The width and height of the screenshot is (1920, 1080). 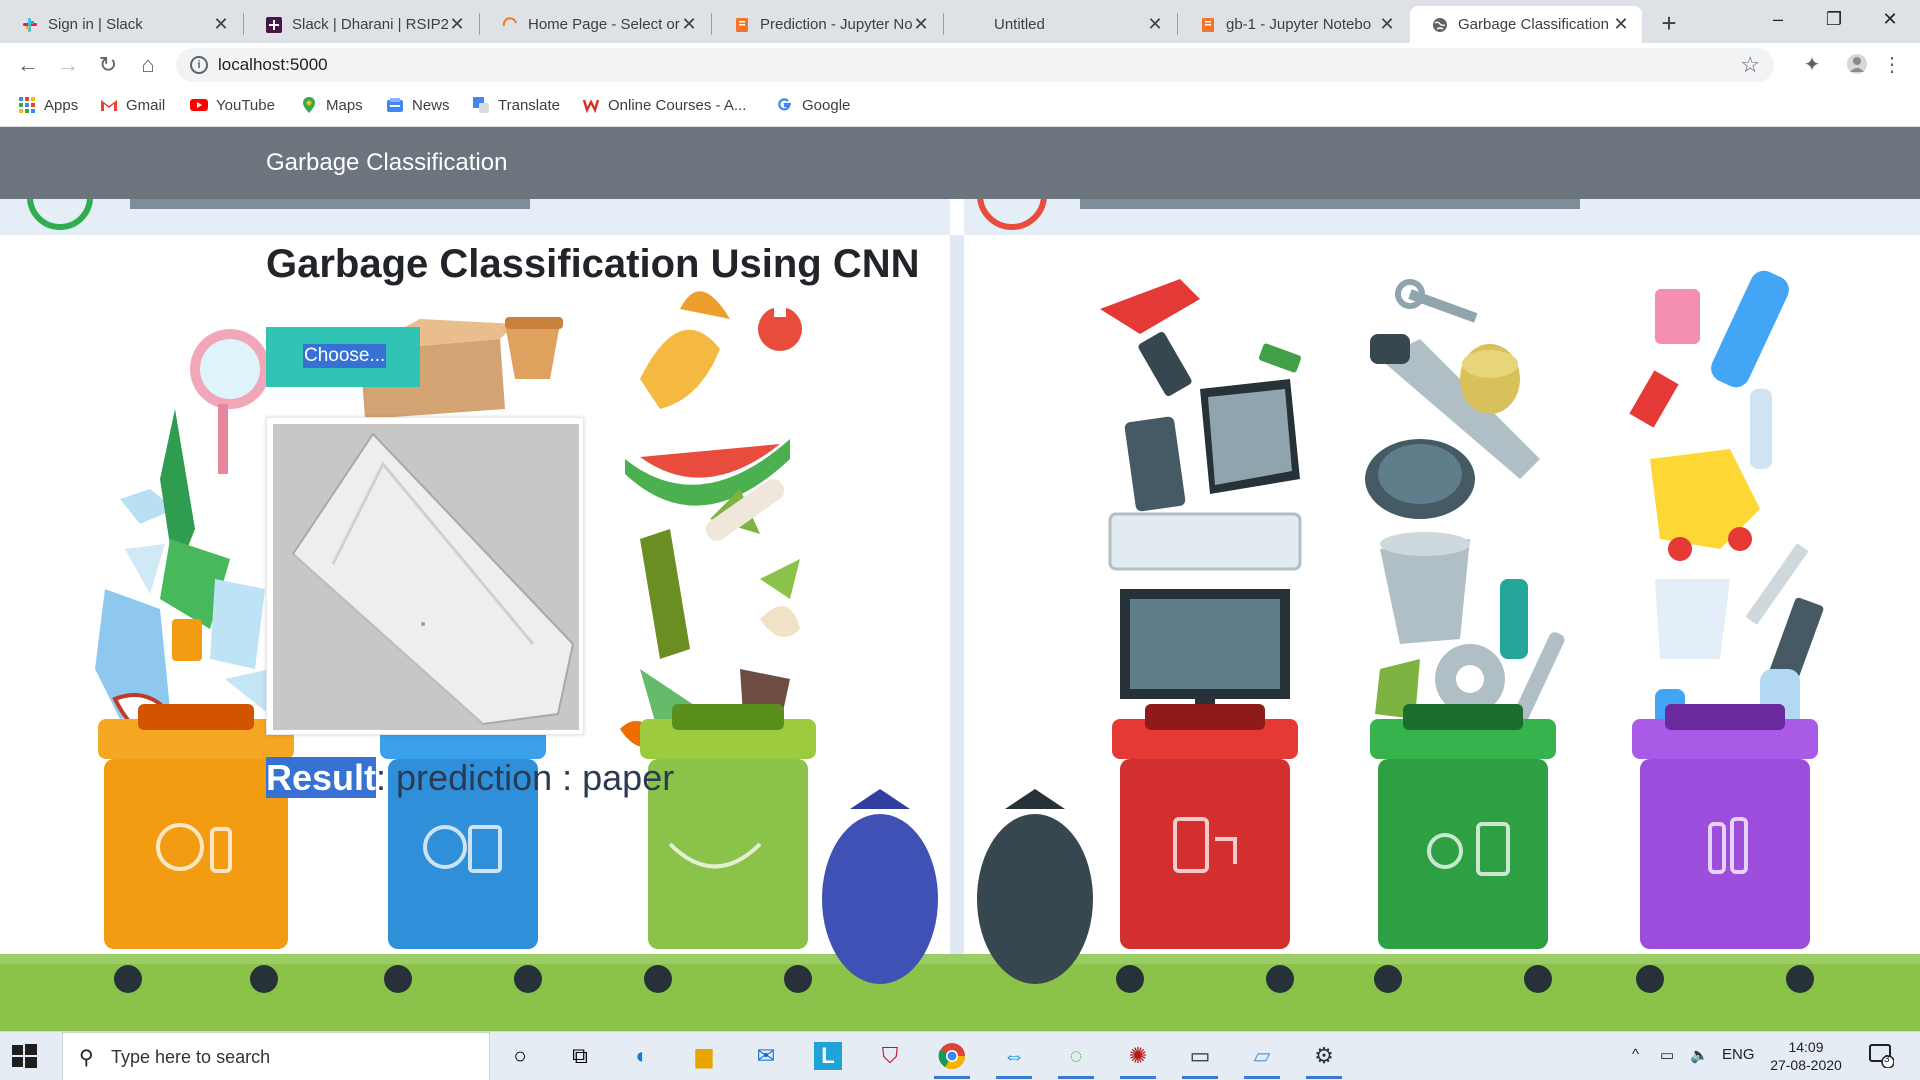 I want to click on clock-date: 27-08-2020, so click(x=1806, y=1065).